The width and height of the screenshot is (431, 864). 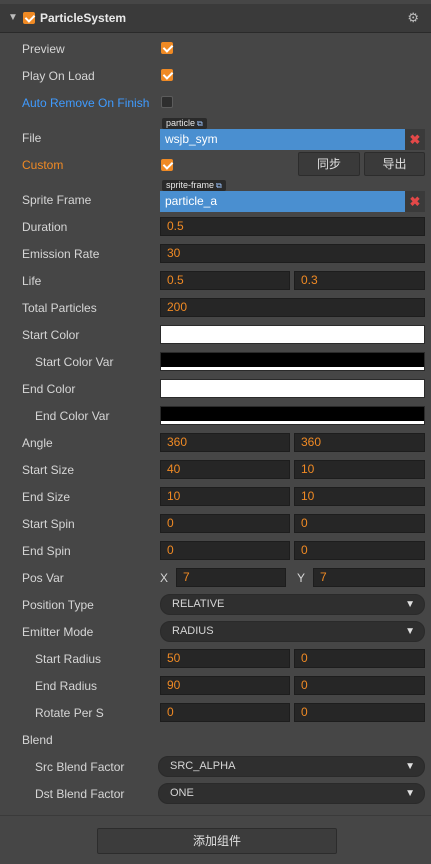 What do you see at coordinates (394, 164) in the screenshot?
I see `export-button: 导出` at bounding box center [394, 164].